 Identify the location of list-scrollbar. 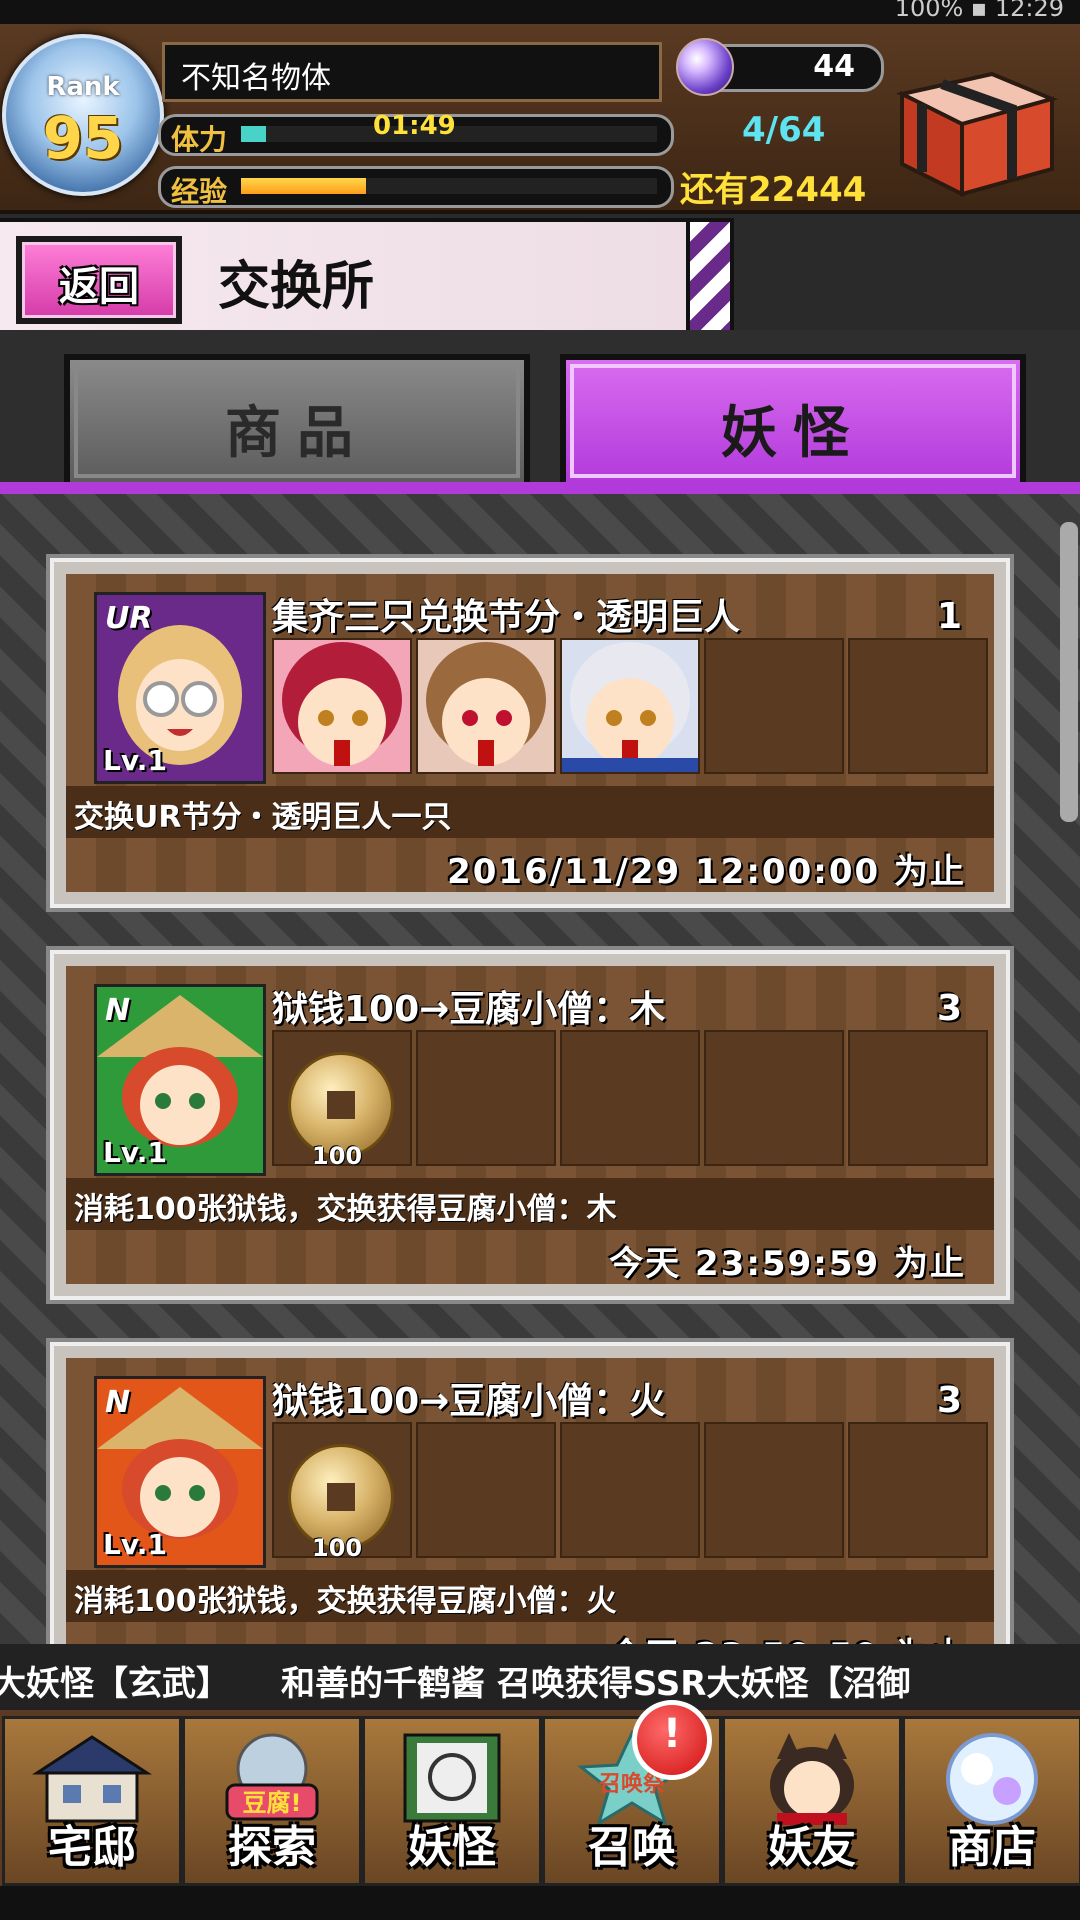
(1069, 672).